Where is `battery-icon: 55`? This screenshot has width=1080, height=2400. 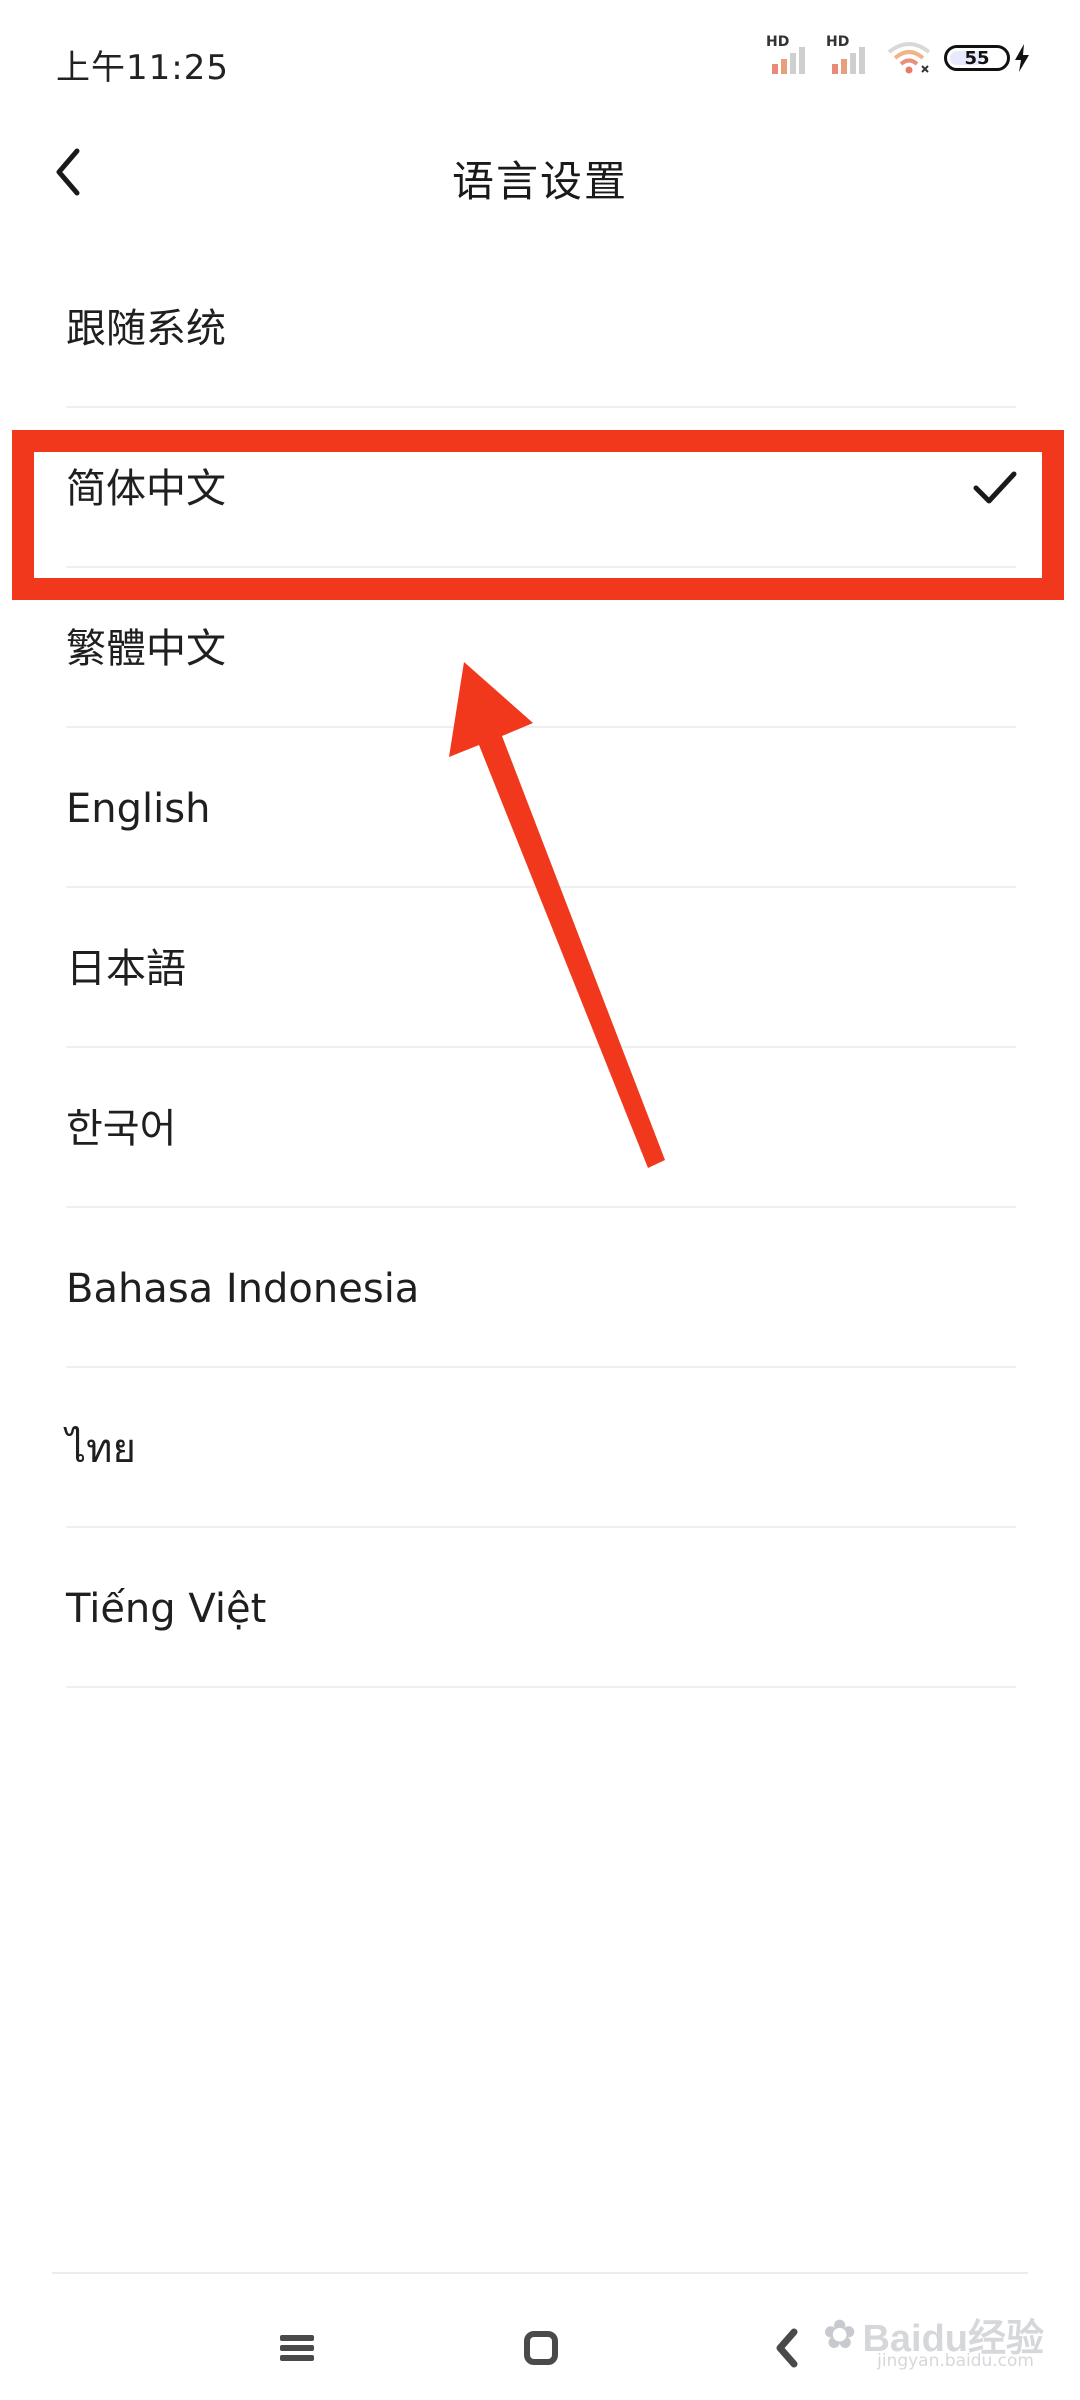 battery-icon: 55 is located at coordinates (977, 58).